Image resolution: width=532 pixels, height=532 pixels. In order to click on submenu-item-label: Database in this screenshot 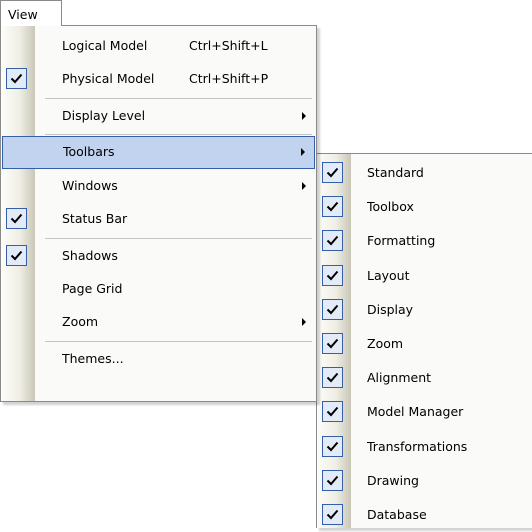, I will do `click(397, 514)`.